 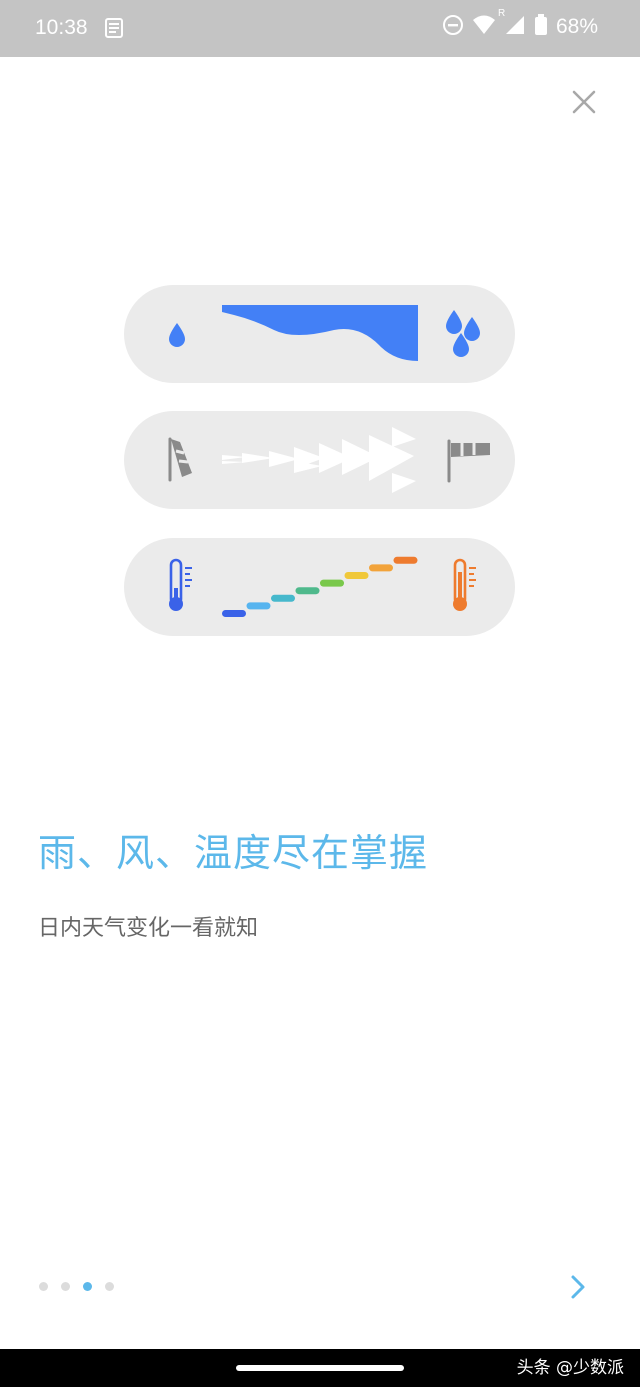 I want to click on three-raindrops-icon, so click(x=463, y=333).